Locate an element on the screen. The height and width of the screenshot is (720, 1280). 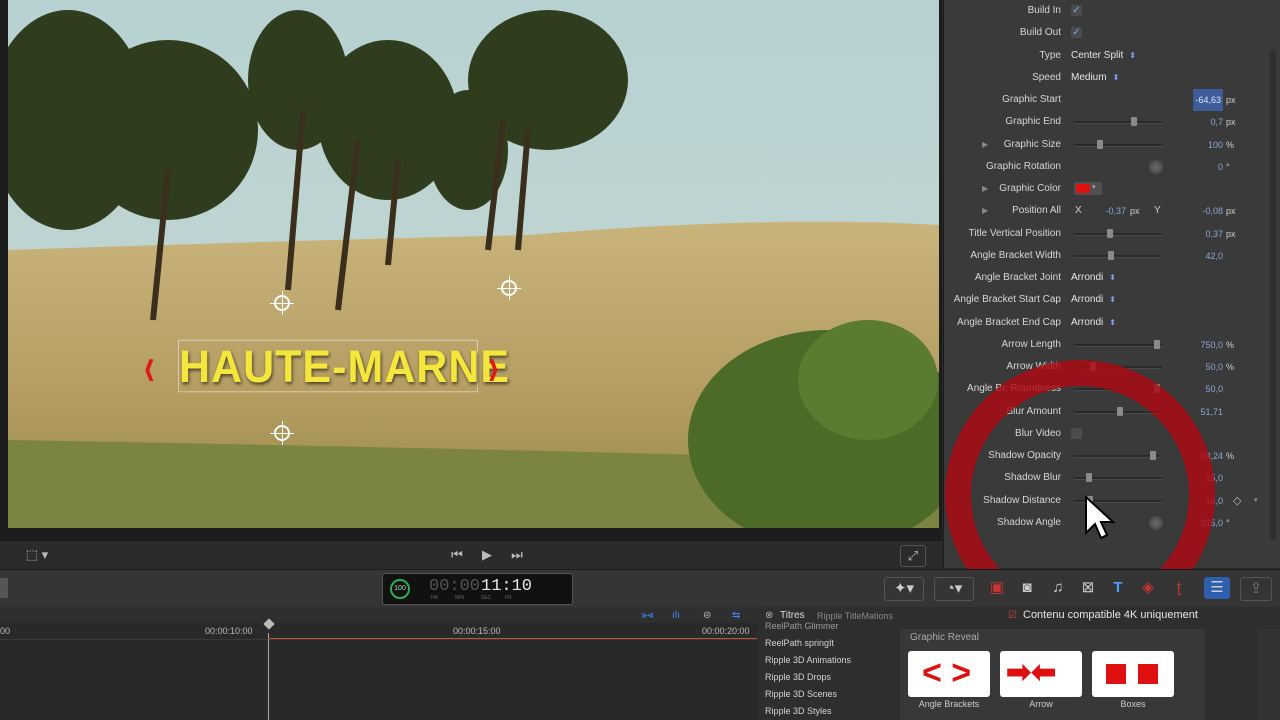
speed-popup: Medium ⬍ is located at coordinates (1095, 78).